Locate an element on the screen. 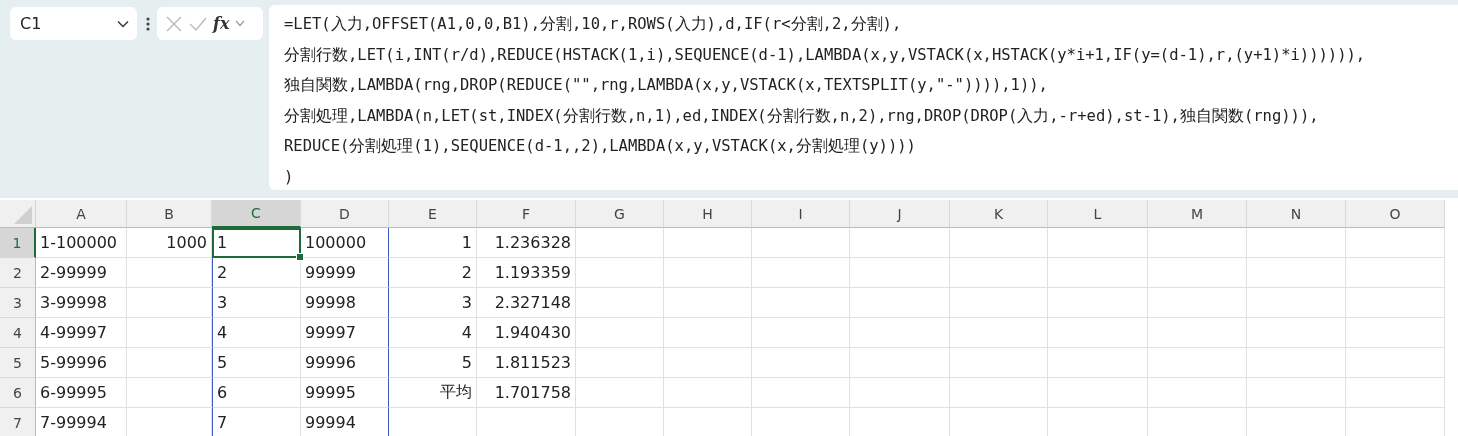  table-cell: 99999 is located at coordinates (345, 273).